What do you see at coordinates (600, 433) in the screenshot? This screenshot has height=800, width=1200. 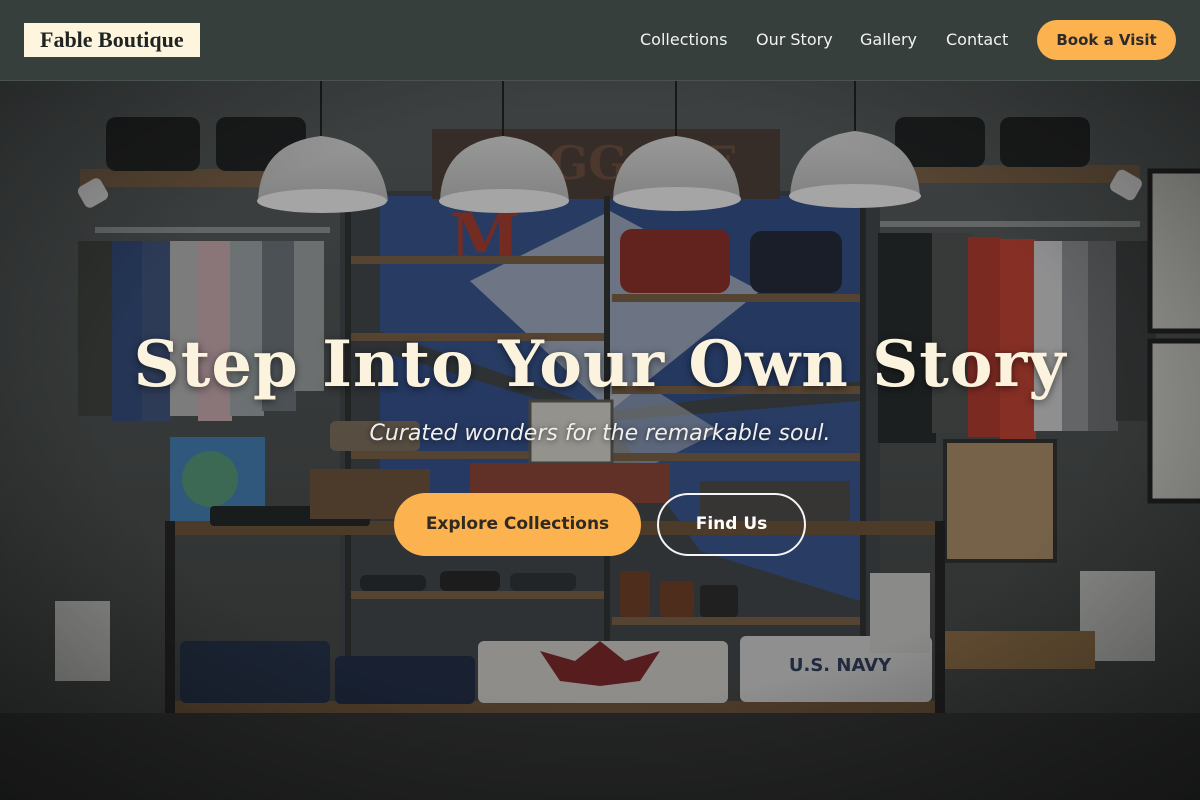 I see `hero-tagline: Curated wonders for the remarkable soul.` at bounding box center [600, 433].